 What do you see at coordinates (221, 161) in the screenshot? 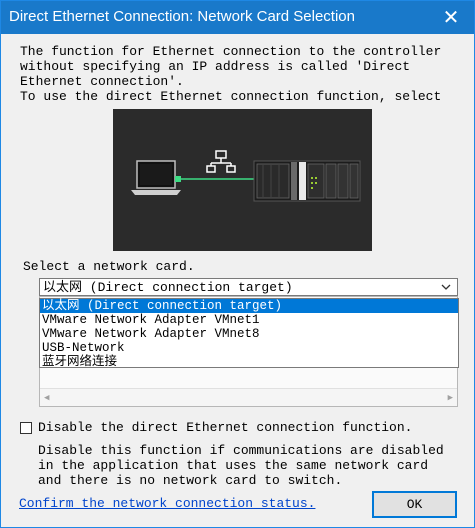
I see `network-icon` at bounding box center [221, 161].